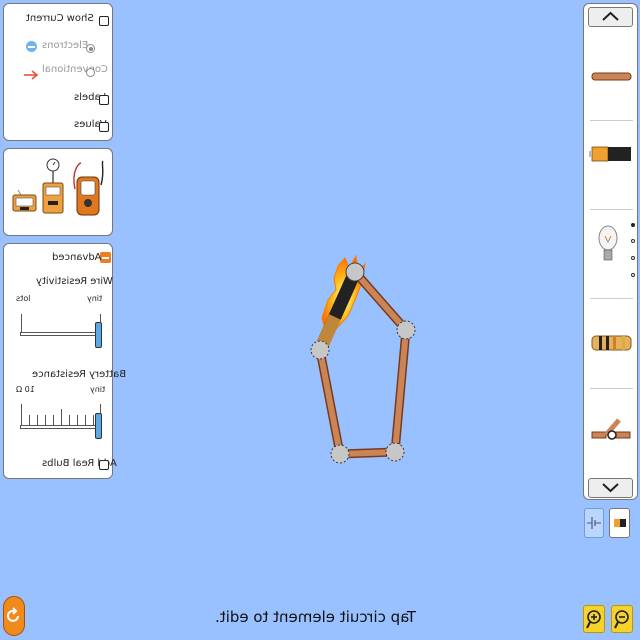 This screenshot has width=640, height=640. What do you see at coordinates (611, 343) in the screenshot?
I see `resistor-tool-icon` at bounding box center [611, 343].